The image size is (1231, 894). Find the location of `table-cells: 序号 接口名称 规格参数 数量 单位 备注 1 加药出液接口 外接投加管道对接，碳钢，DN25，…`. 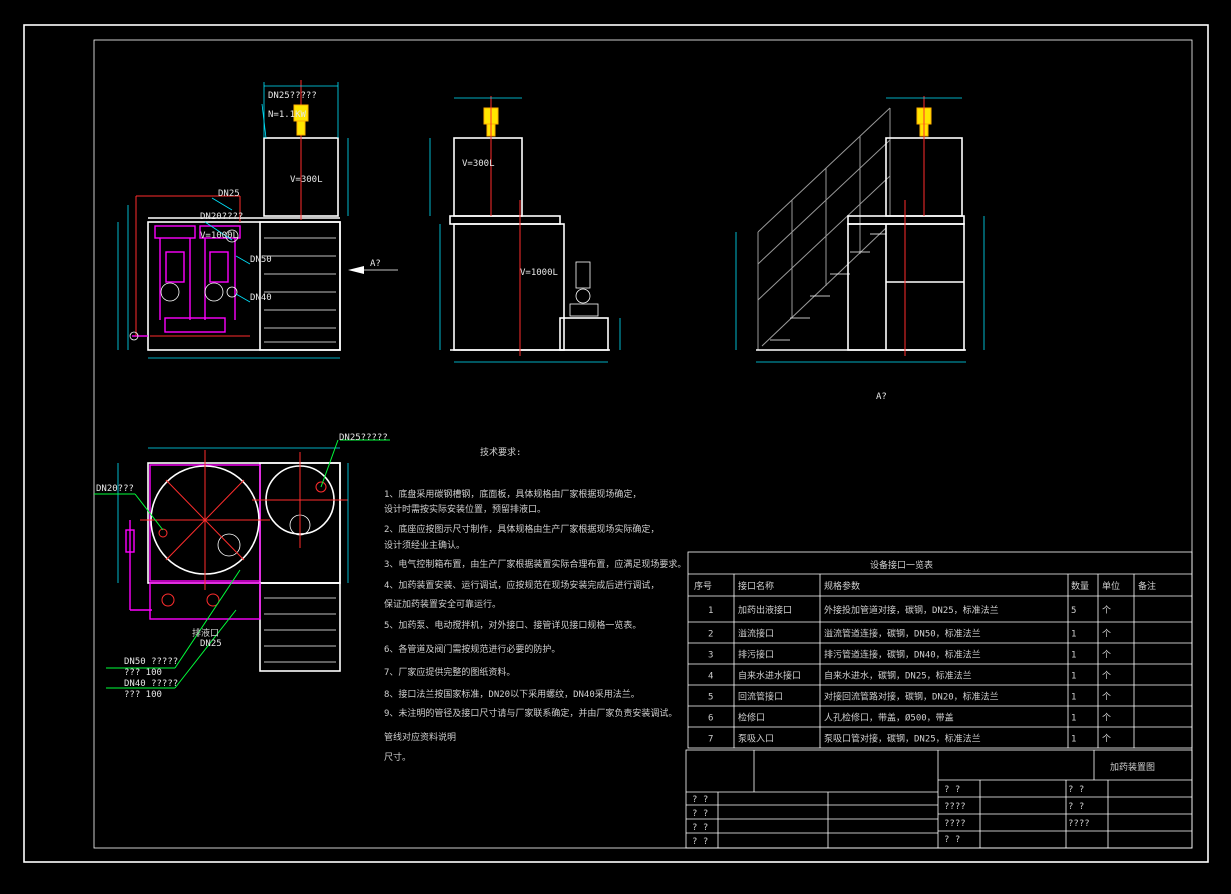

table-cells: 序号 接口名称 规格参数 数量 单位 备注 1 加药出液接口 外接投加管道对接，碳钢，DN25，… is located at coordinates (925, 662).